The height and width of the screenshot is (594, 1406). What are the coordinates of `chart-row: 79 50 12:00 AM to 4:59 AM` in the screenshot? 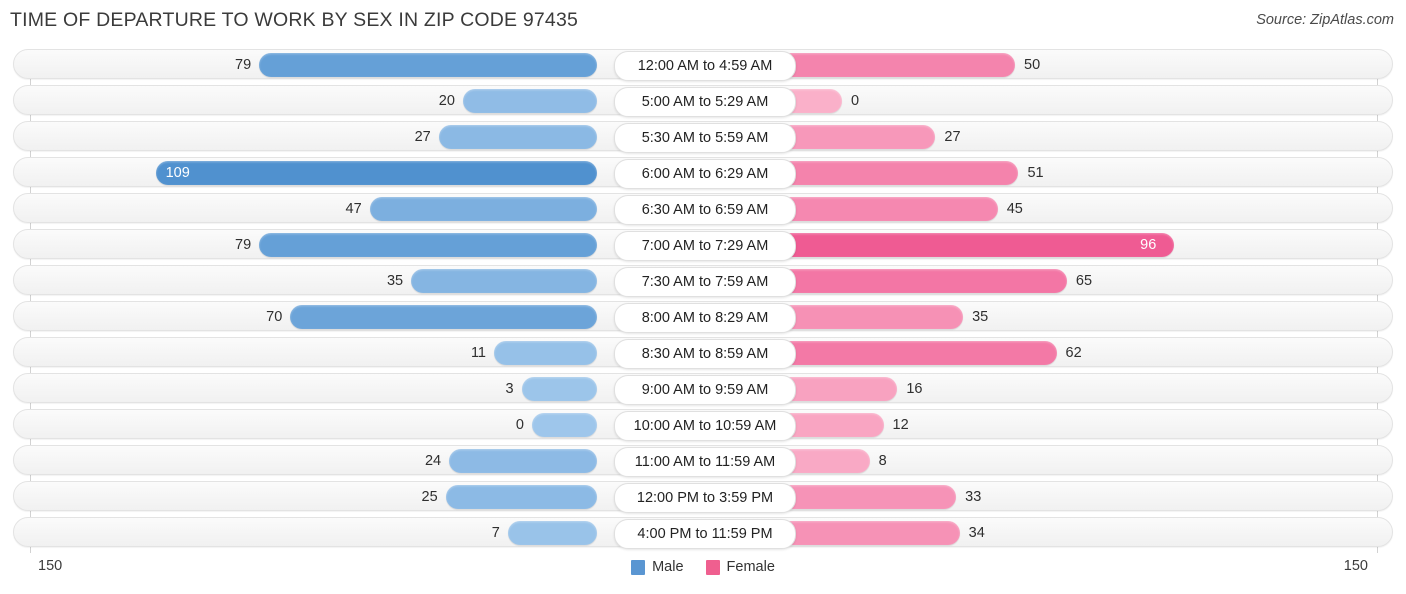 It's located at (703, 65).